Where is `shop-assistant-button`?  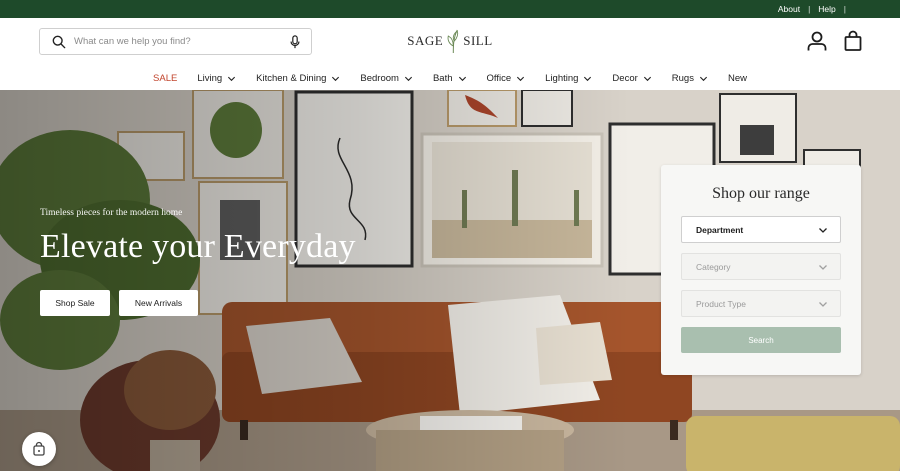 shop-assistant-button is located at coordinates (39, 449).